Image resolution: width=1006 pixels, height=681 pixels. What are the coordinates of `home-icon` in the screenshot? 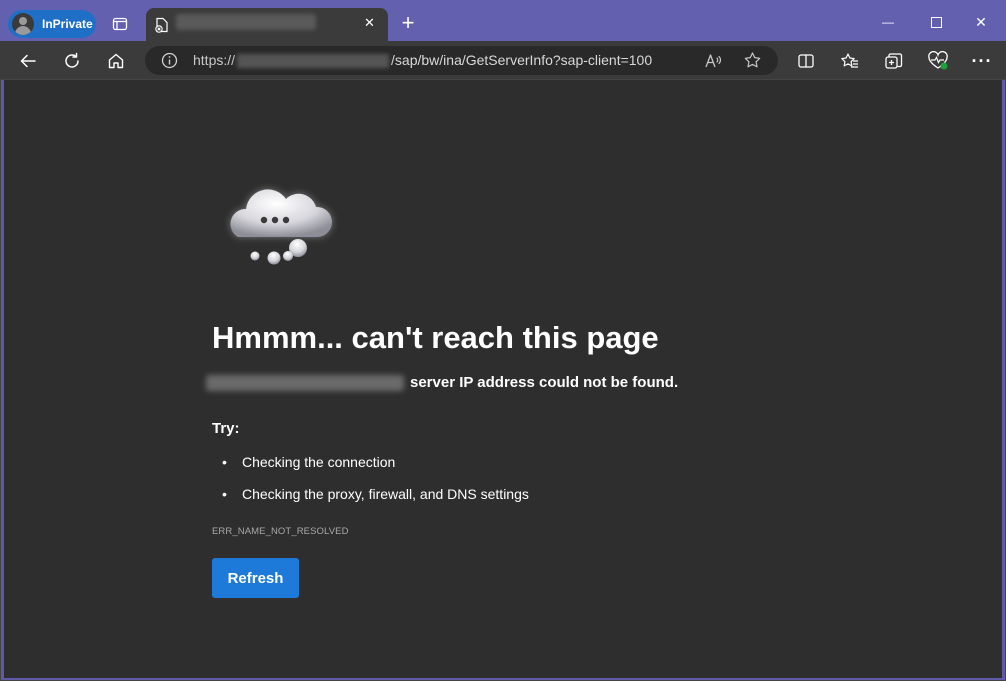 It's located at (116, 61).